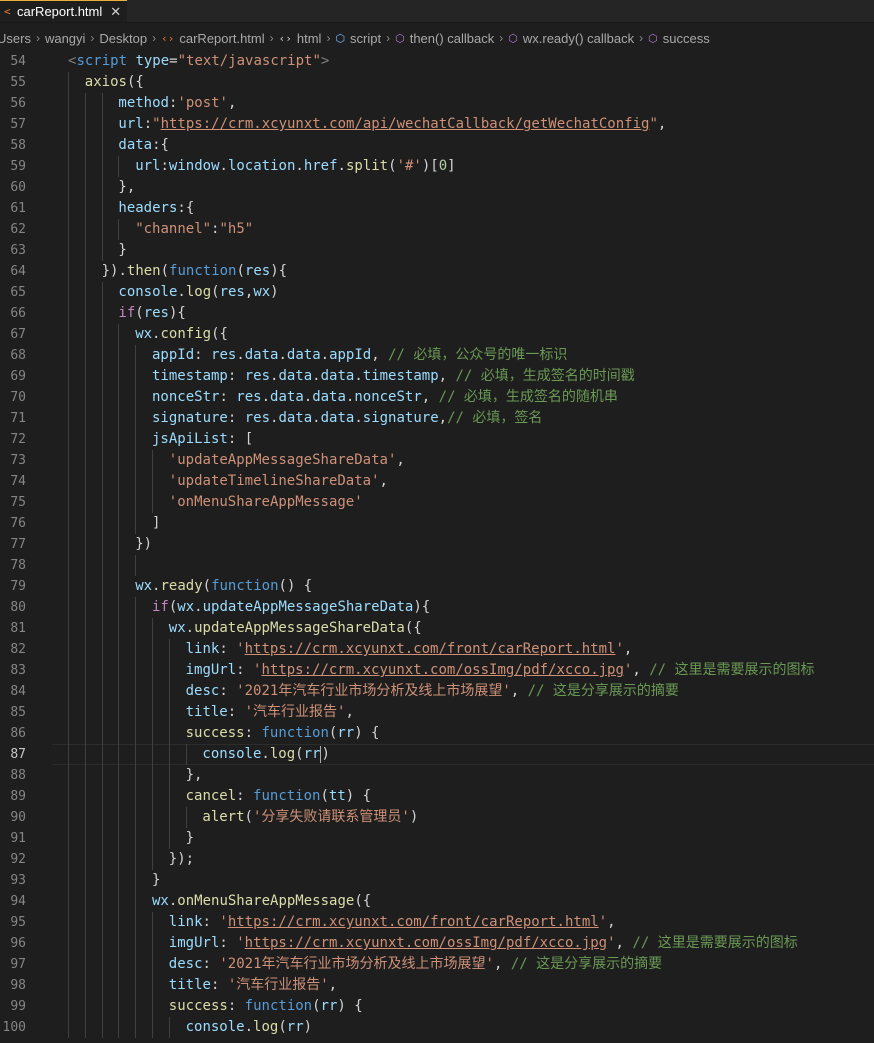 The width and height of the screenshot is (874, 1043). What do you see at coordinates (437, 313) in the screenshot?
I see `code-line: 66 if(res){` at bounding box center [437, 313].